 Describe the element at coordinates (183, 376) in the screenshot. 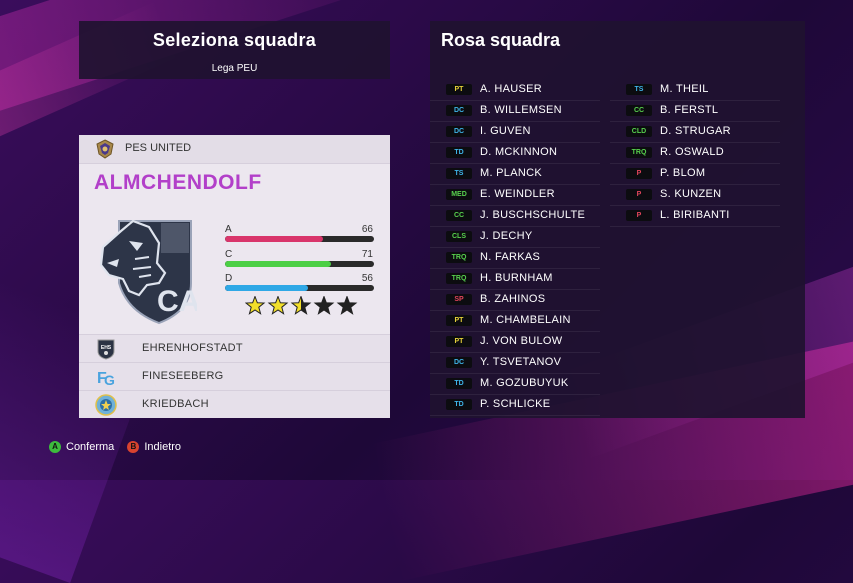

I see `rival-team-name: FINESEEBERG` at that location.